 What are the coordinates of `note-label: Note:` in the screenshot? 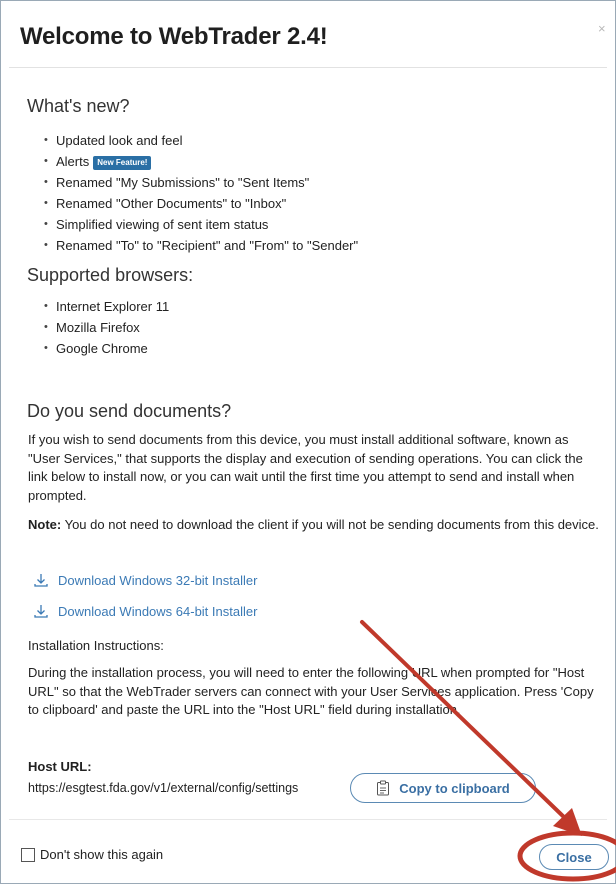 It's located at (45, 524).